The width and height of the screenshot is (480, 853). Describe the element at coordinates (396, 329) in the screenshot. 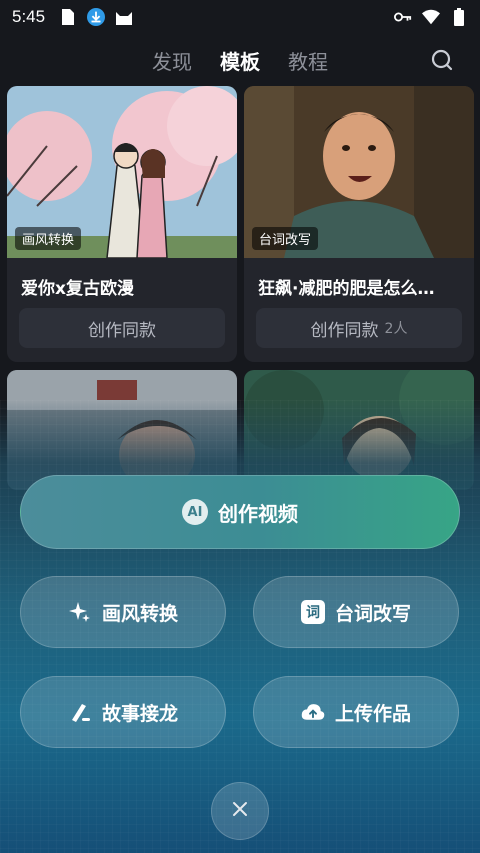

I see `usage-count: 2人` at that location.